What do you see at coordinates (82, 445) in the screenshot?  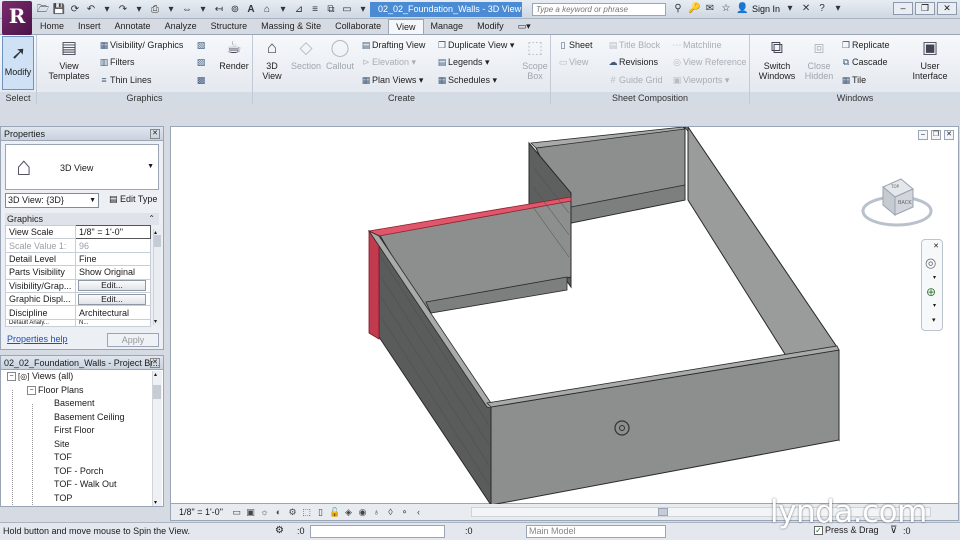 I see `list-item: Site` at bounding box center [82, 445].